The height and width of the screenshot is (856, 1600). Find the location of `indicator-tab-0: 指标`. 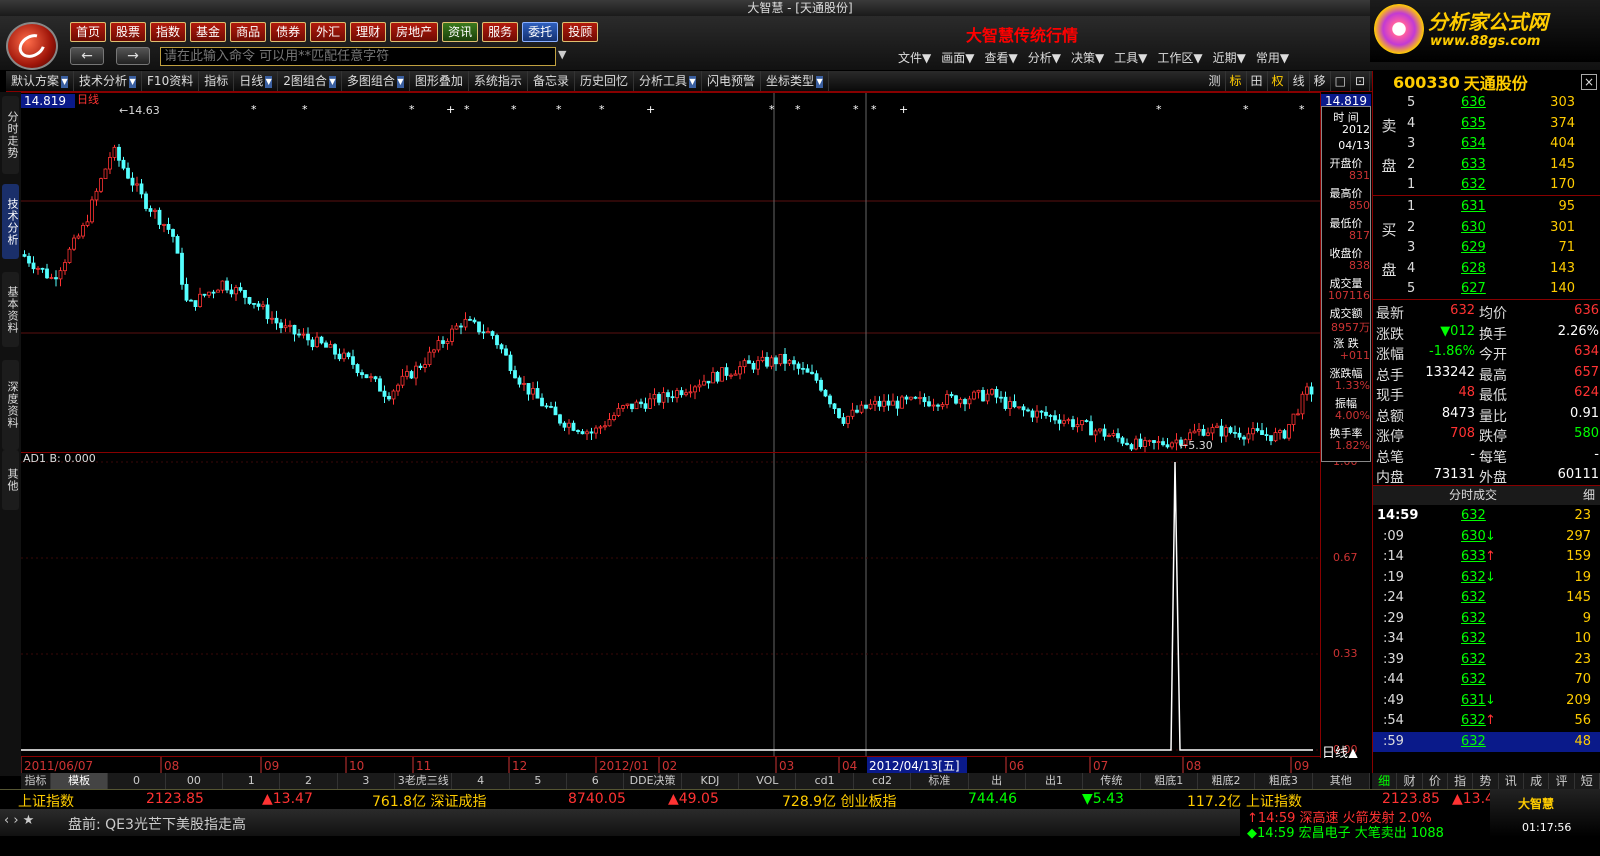

indicator-tab-0: 指标 is located at coordinates (36, 781).